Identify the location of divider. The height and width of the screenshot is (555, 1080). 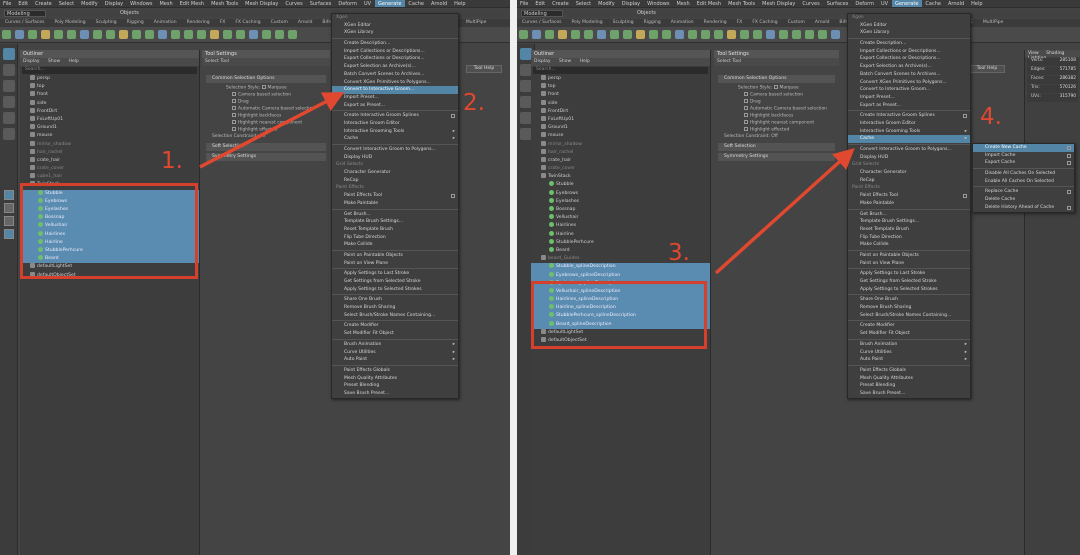
(513, 277).